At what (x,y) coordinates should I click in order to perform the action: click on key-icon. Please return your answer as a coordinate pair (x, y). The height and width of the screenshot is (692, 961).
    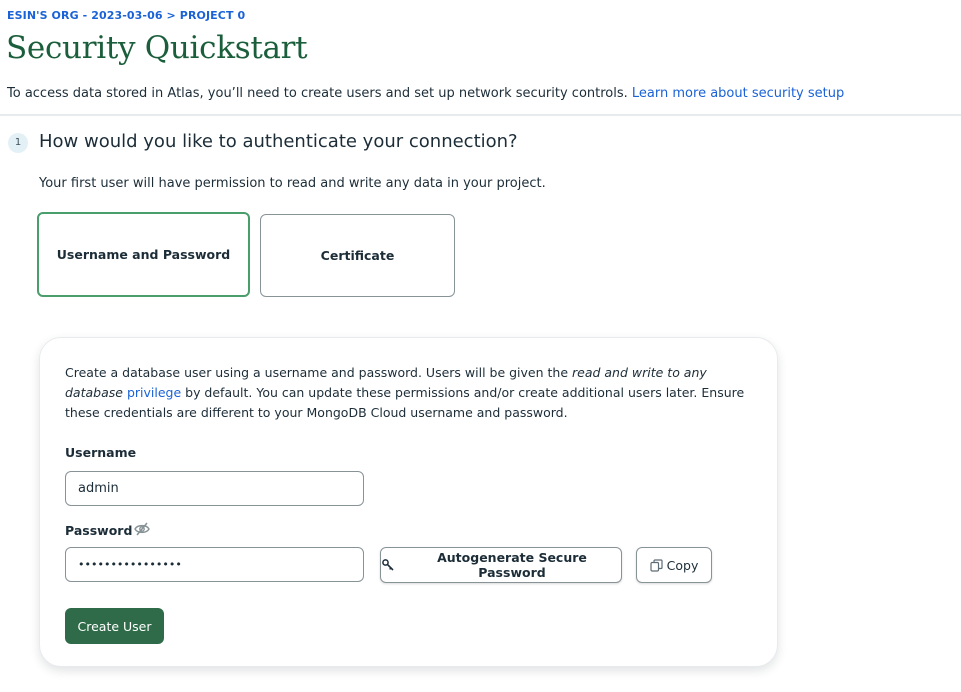
    Looking at the image, I should click on (388, 565).